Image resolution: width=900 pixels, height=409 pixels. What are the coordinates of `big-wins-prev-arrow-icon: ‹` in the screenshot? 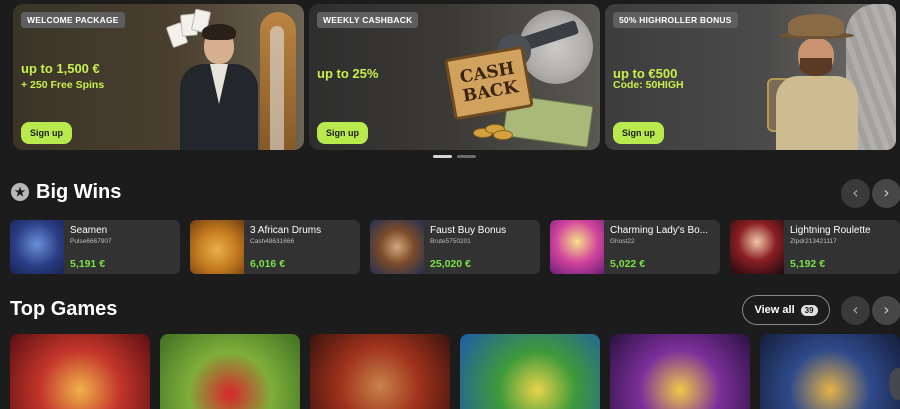 It's located at (855, 193).